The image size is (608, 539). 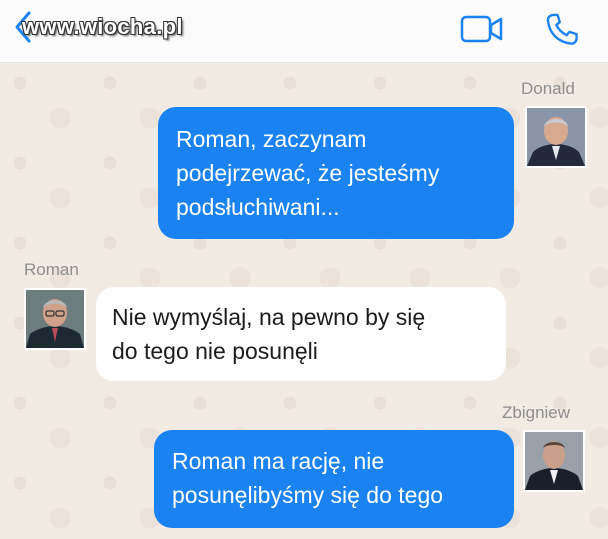 I want to click on sender-name: Zbigniew, so click(x=536, y=412).